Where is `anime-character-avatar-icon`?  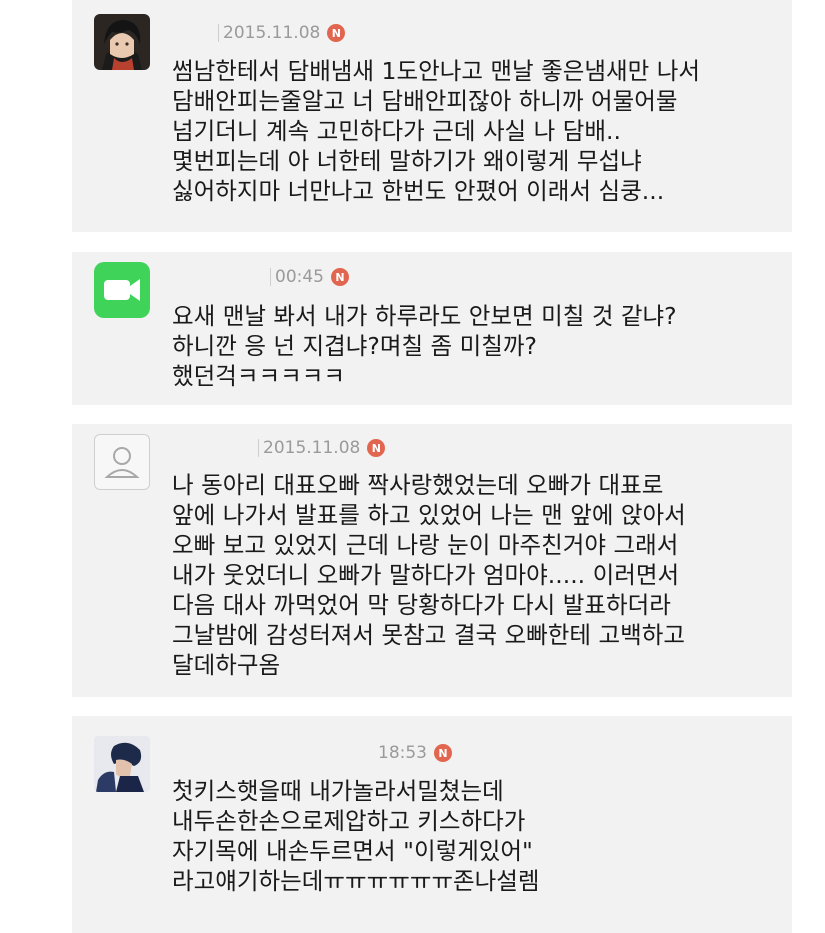
anime-character-avatar-icon is located at coordinates (122, 42).